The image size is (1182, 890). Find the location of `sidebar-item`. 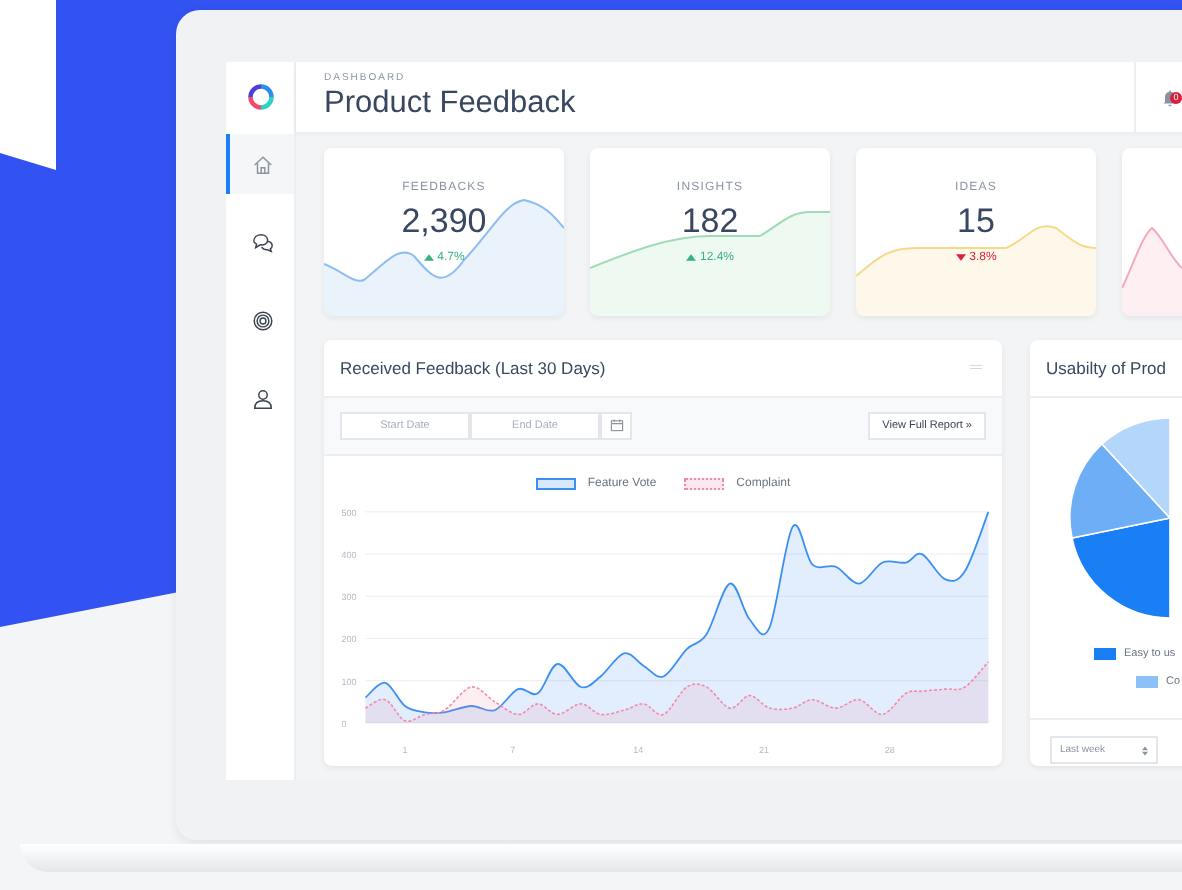

sidebar-item is located at coordinates (260, 164).